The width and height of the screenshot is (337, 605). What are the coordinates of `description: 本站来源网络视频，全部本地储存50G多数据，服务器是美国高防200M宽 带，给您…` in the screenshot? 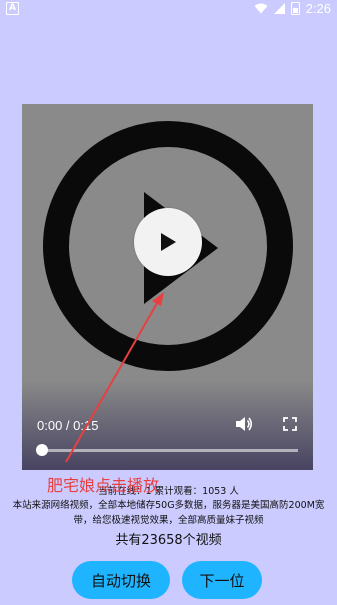 It's located at (168, 513).